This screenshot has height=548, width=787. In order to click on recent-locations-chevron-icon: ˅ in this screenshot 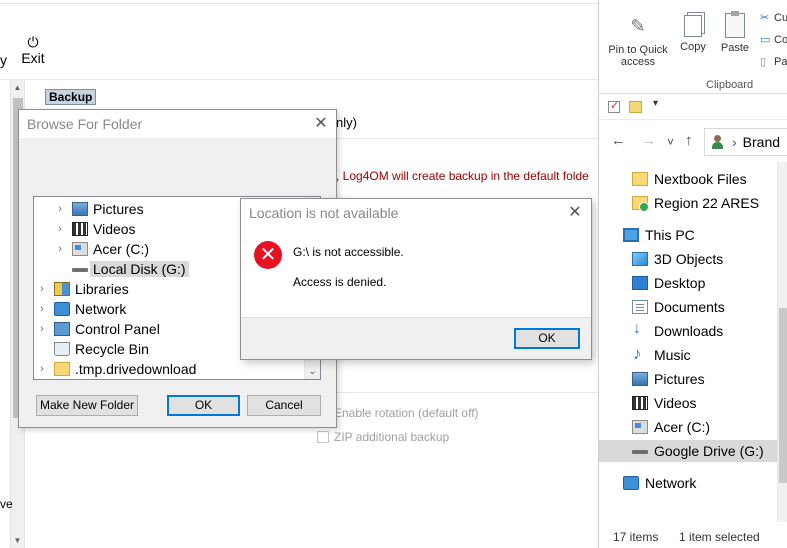, I will do `click(670, 142)`.